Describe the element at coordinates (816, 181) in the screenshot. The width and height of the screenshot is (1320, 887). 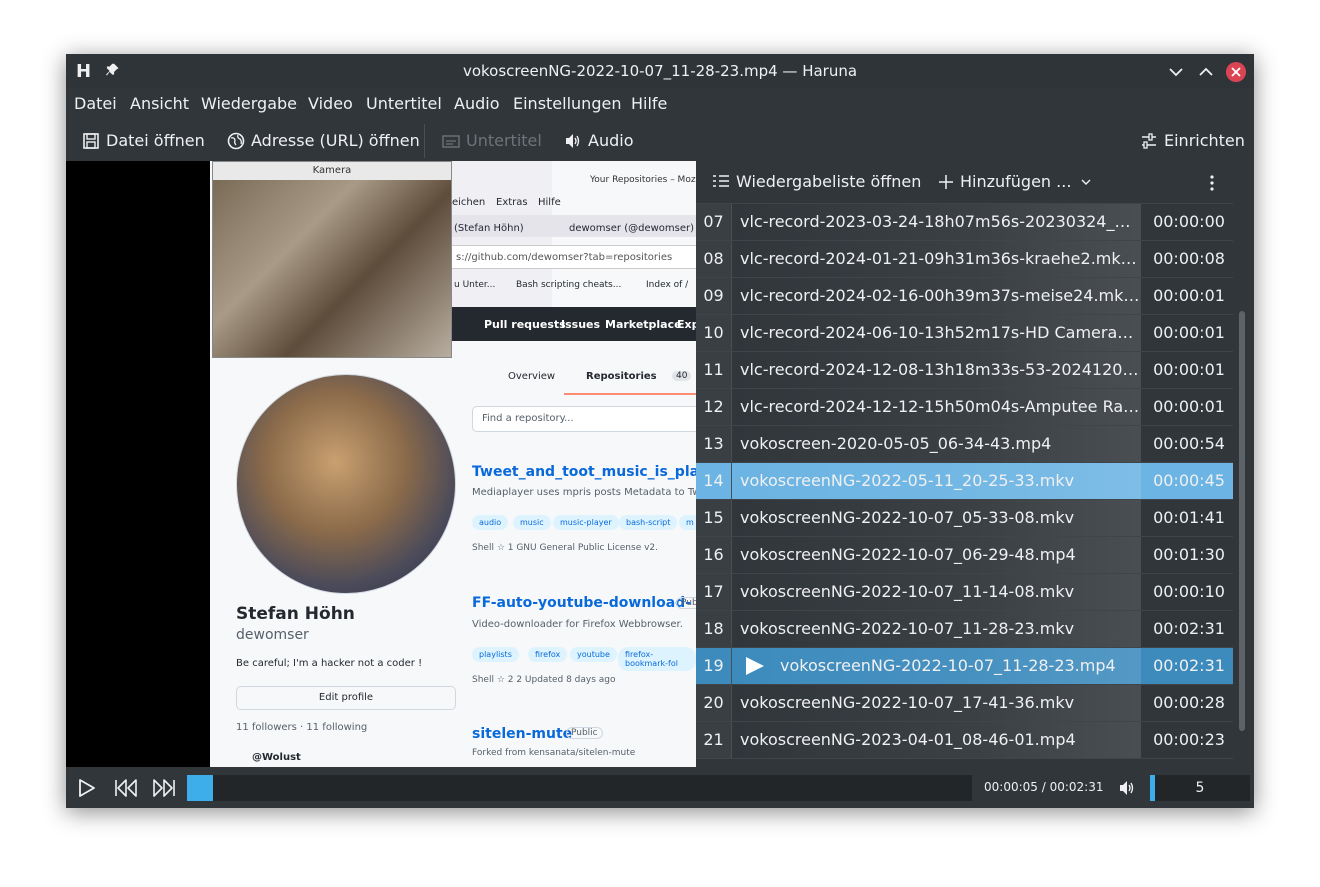
I see `open-playlist-button: Wiedergabeliste öffnen` at that location.